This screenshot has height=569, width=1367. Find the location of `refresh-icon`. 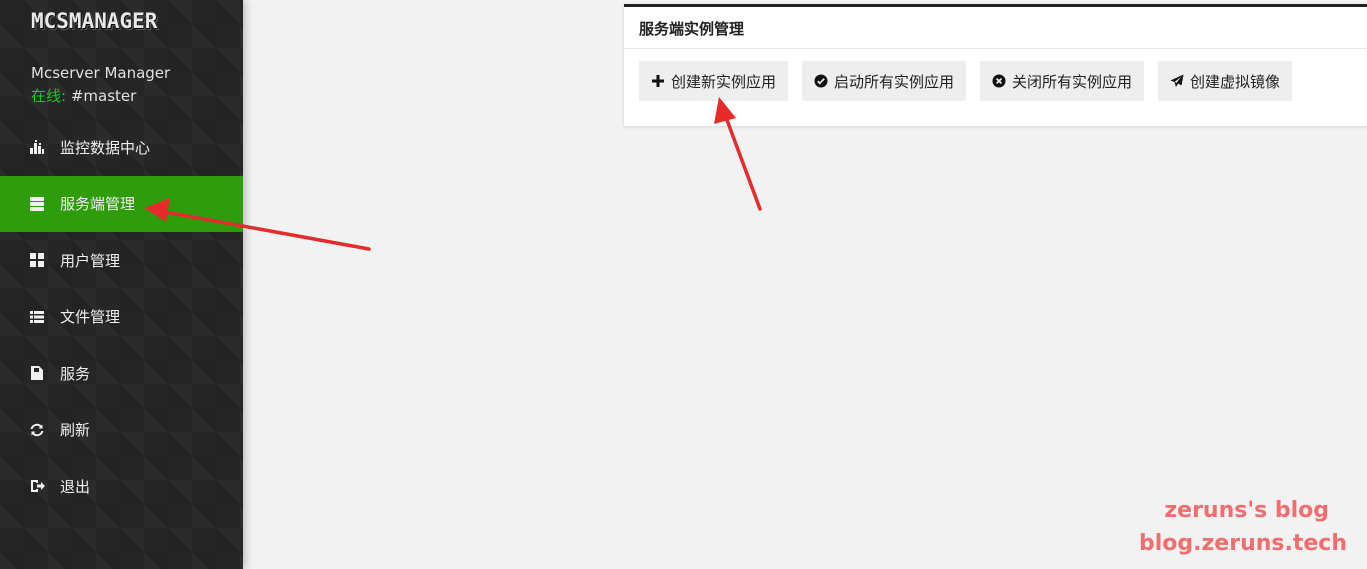

refresh-icon is located at coordinates (37, 430).